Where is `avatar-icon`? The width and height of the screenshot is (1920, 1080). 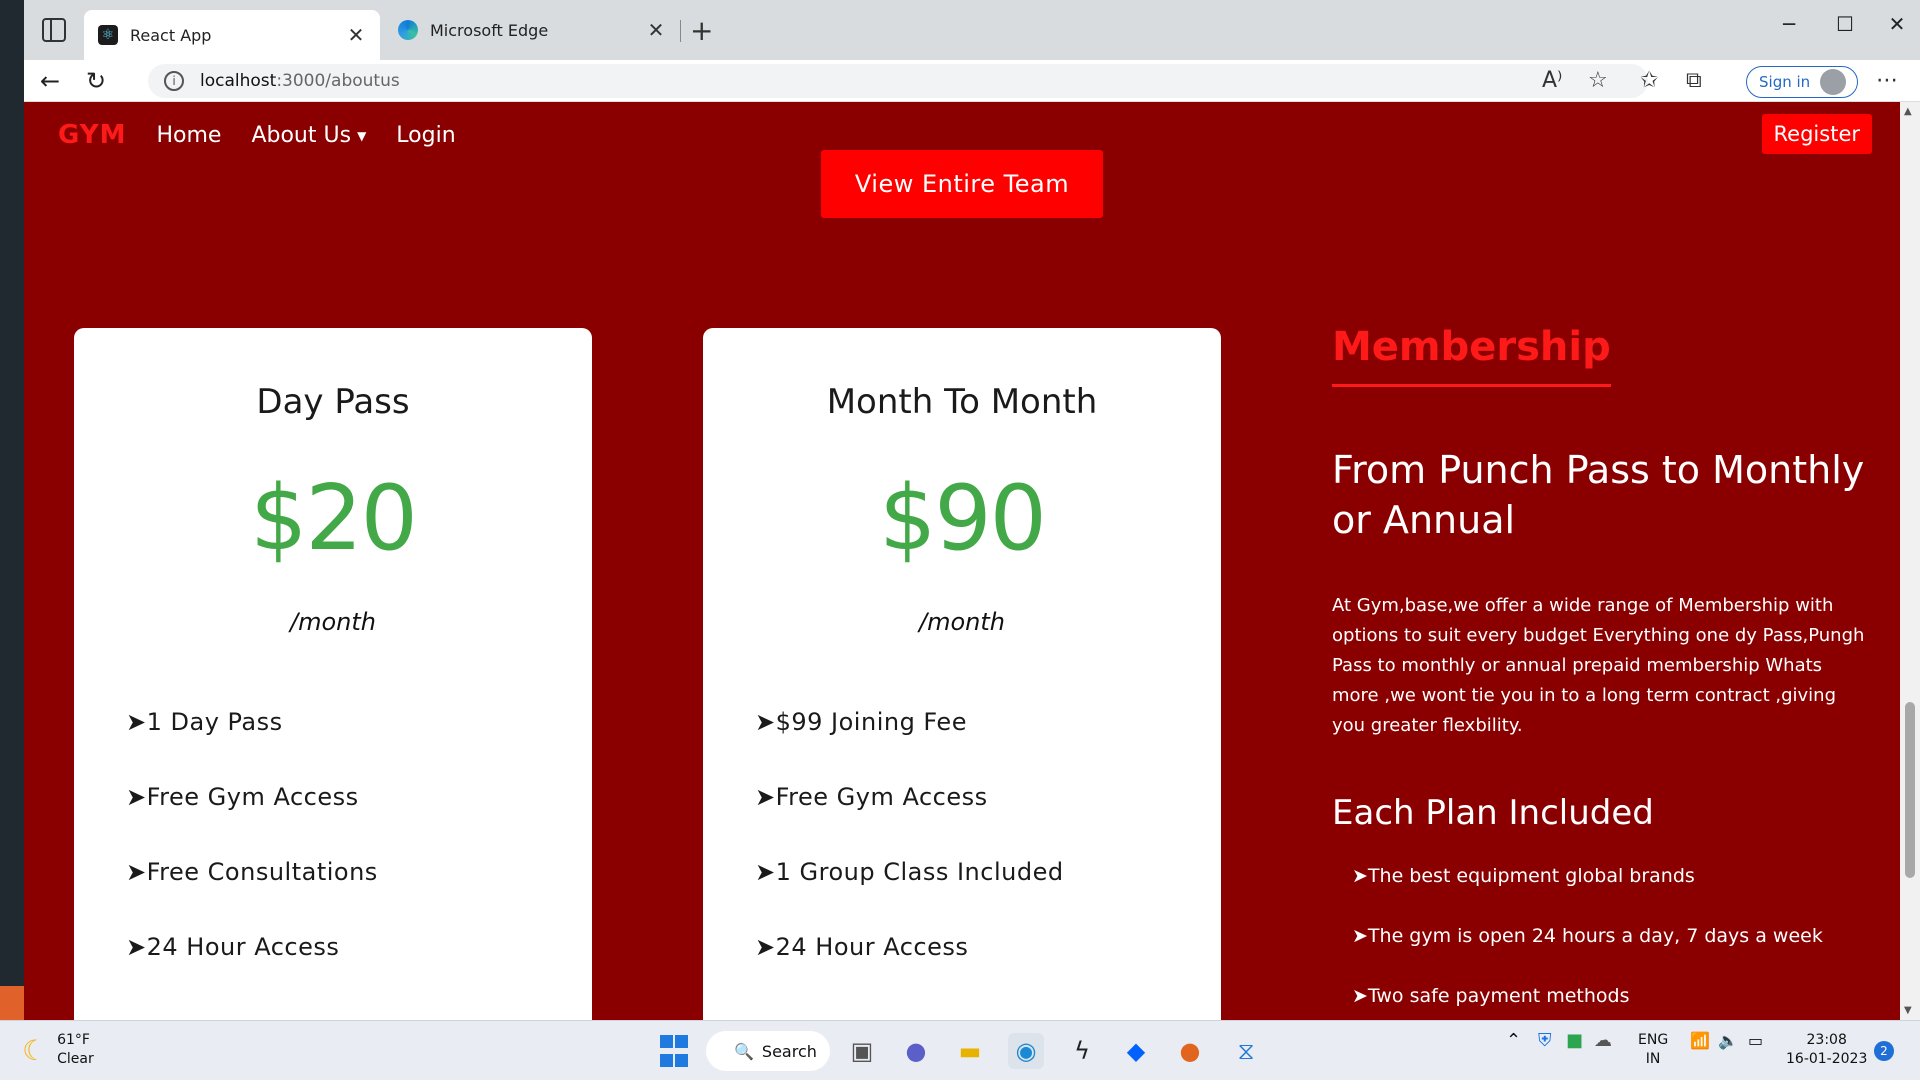 avatar-icon is located at coordinates (1833, 82).